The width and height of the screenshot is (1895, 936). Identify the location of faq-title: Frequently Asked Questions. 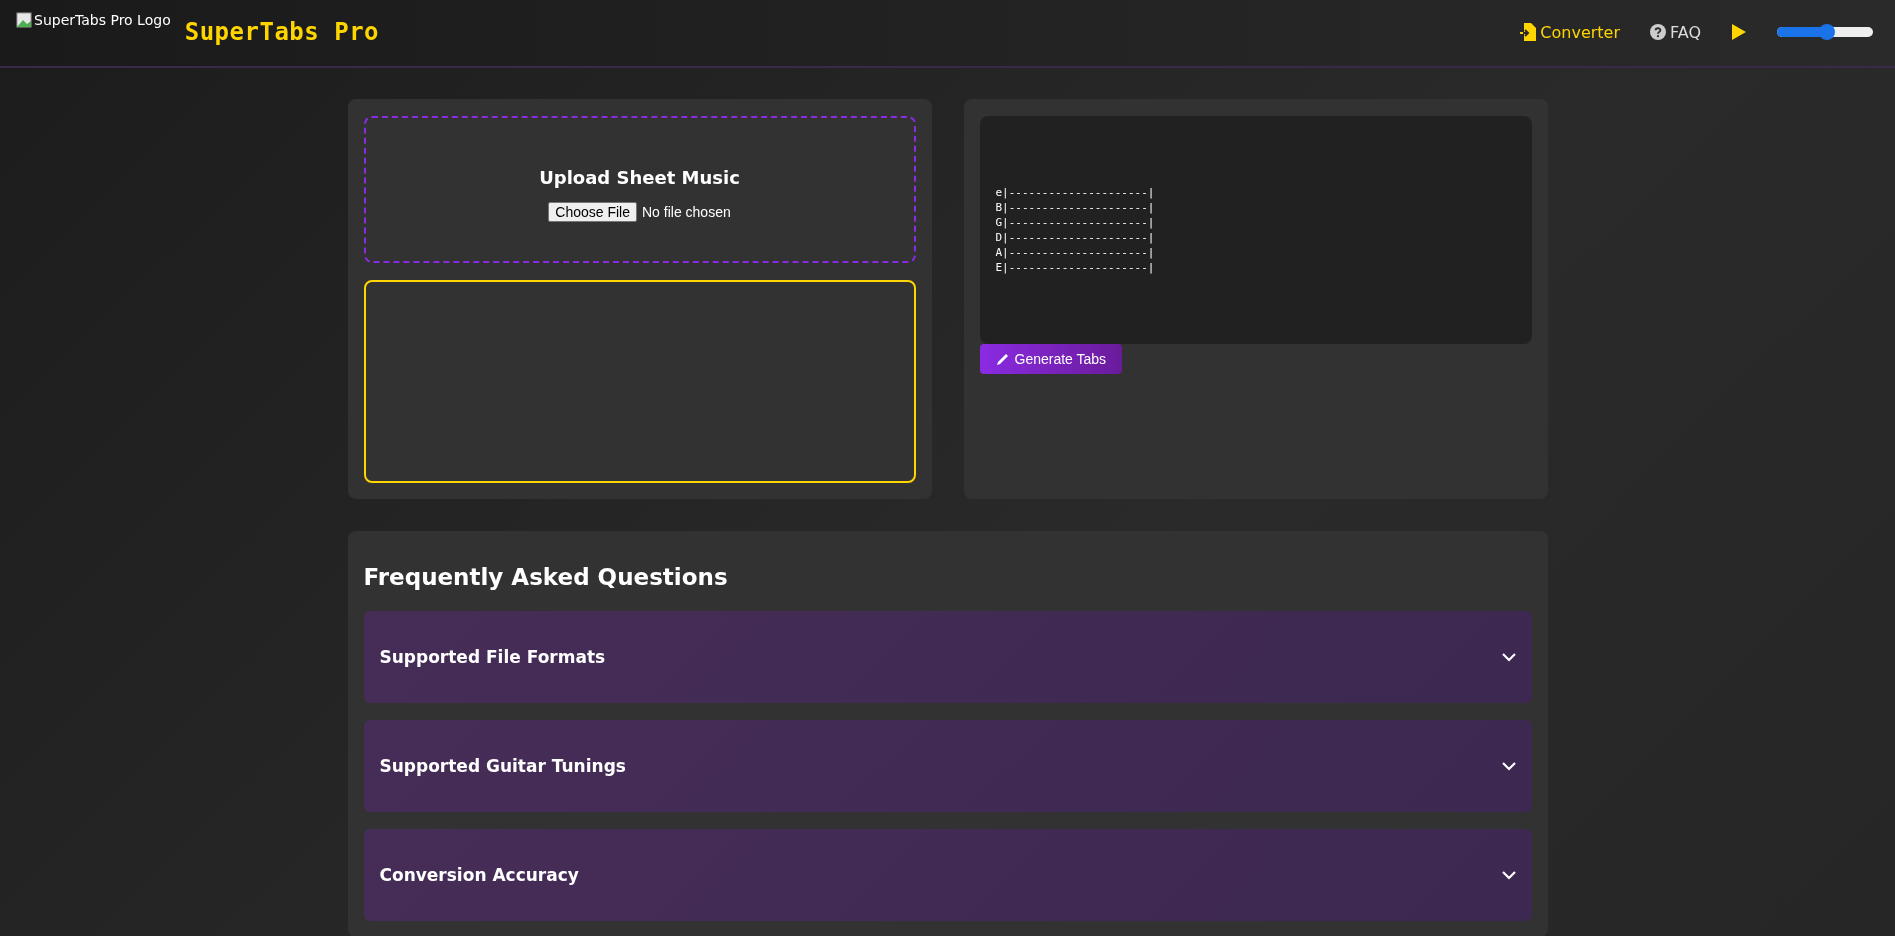
(546, 577).